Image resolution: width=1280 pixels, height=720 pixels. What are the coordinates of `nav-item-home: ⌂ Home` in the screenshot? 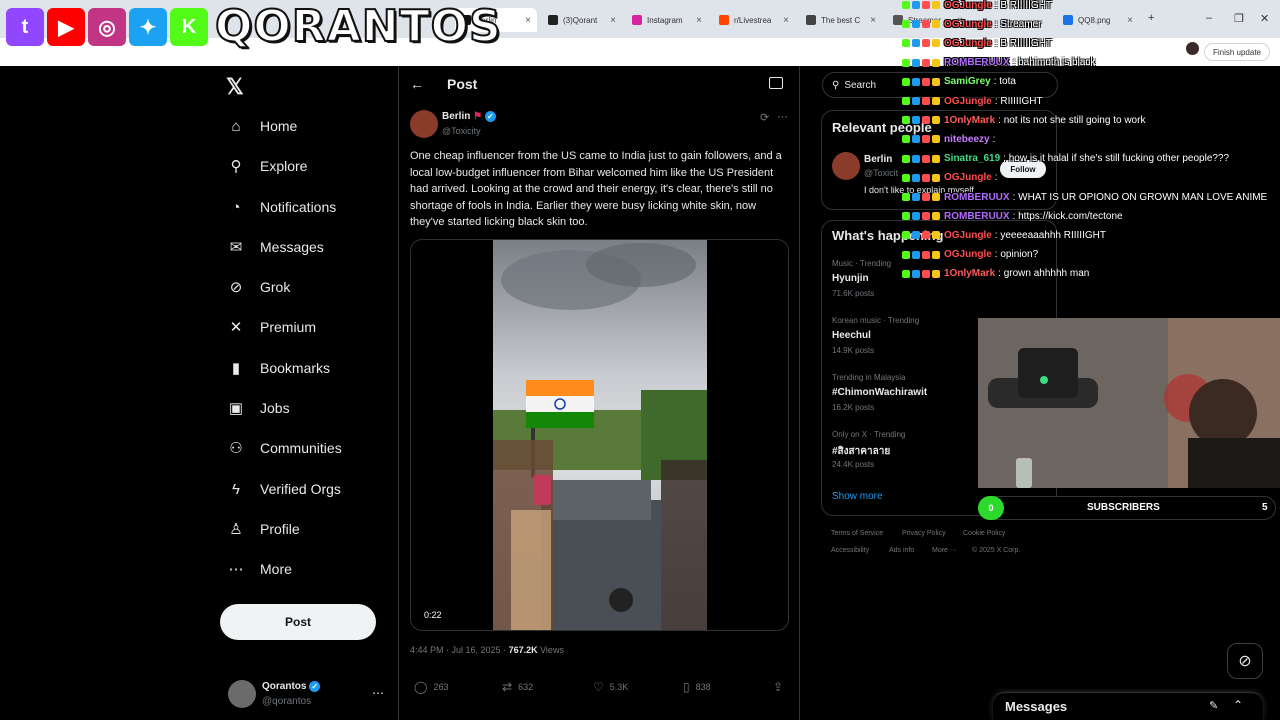 It's located at (261, 126).